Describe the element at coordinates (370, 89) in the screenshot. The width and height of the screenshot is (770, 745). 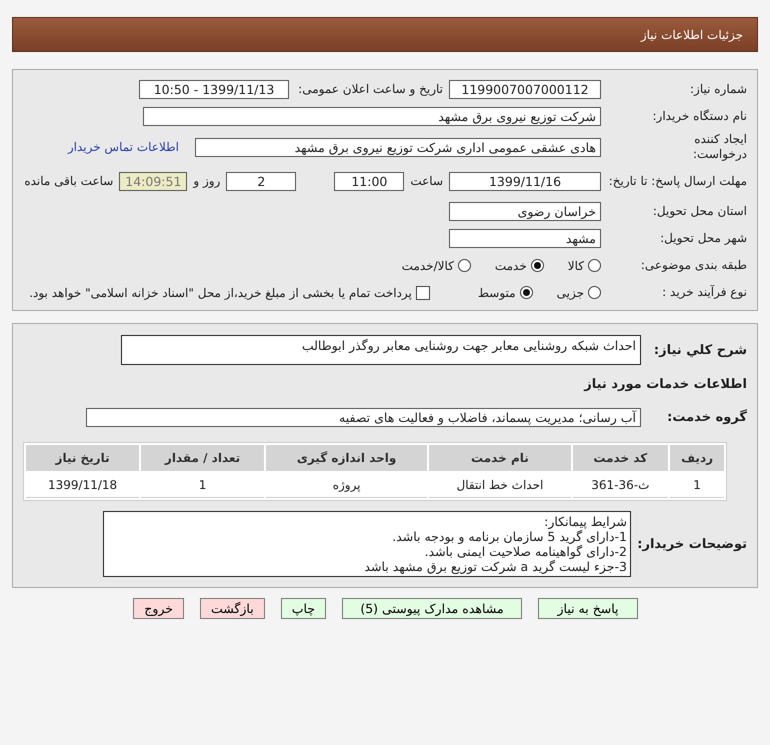
I see `field-label: تاریخ و ساعت اعلان عمومی:` at that location.